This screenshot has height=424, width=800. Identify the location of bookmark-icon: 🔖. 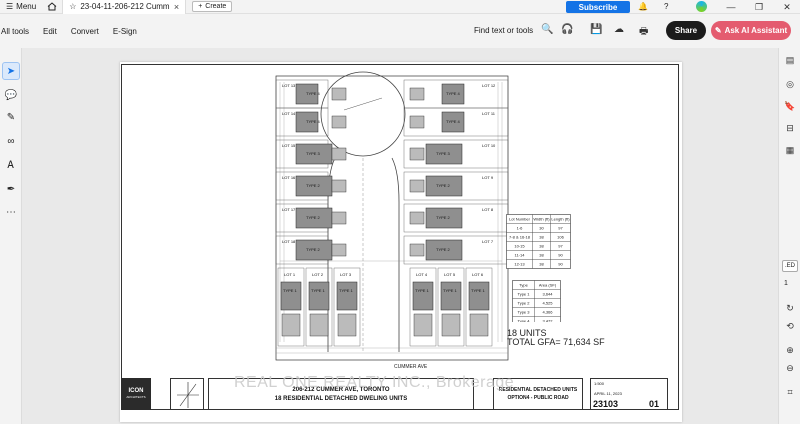
(790, 106).